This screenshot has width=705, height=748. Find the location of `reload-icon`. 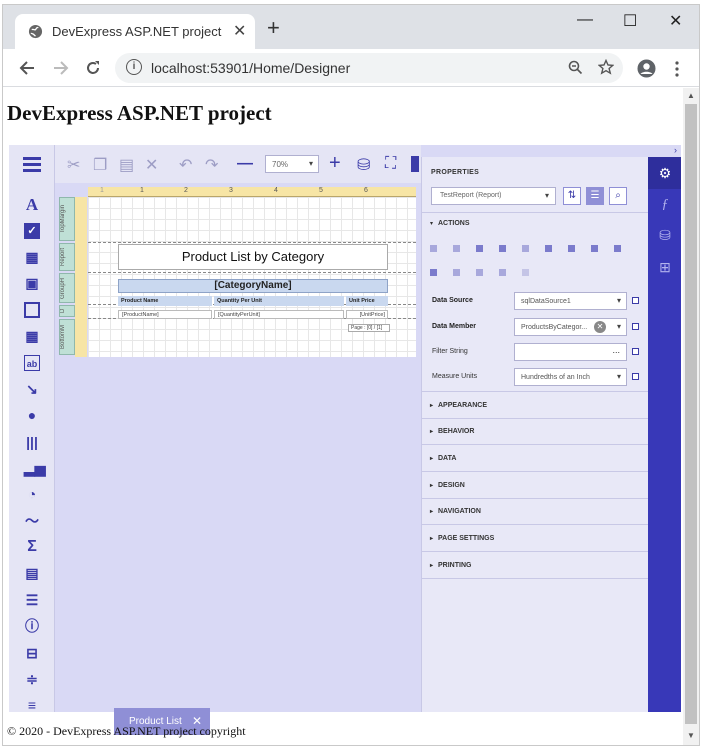

reload-icon is located at coordinates (93, 68).